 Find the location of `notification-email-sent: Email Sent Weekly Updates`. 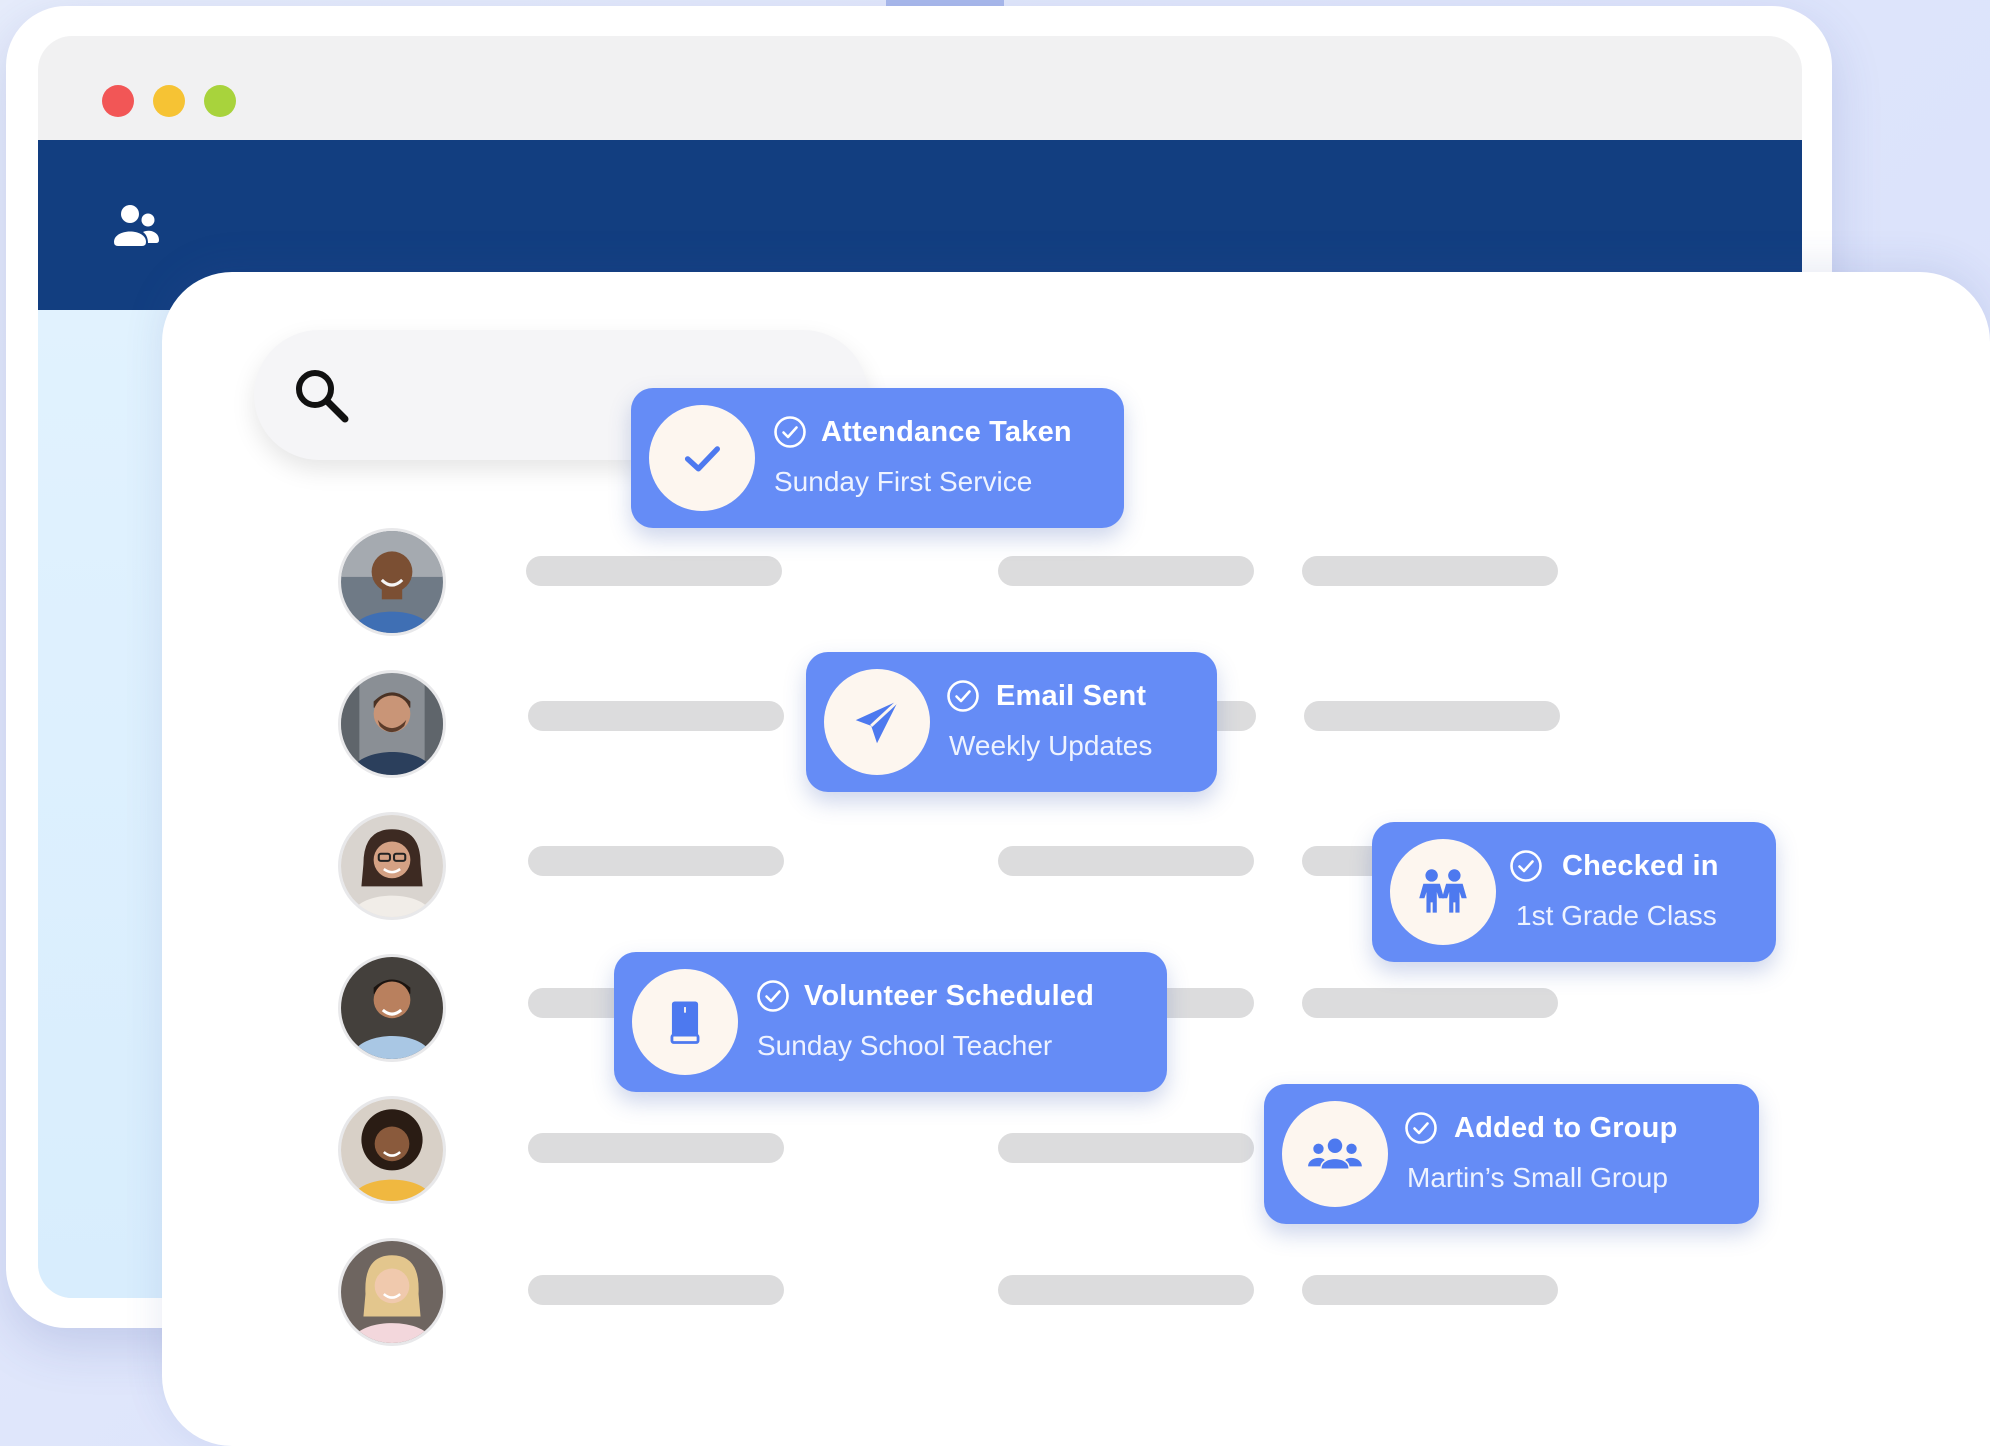

notification-email-sent: Email Sent Weekly Updates is located at coordinates (1011, 722).